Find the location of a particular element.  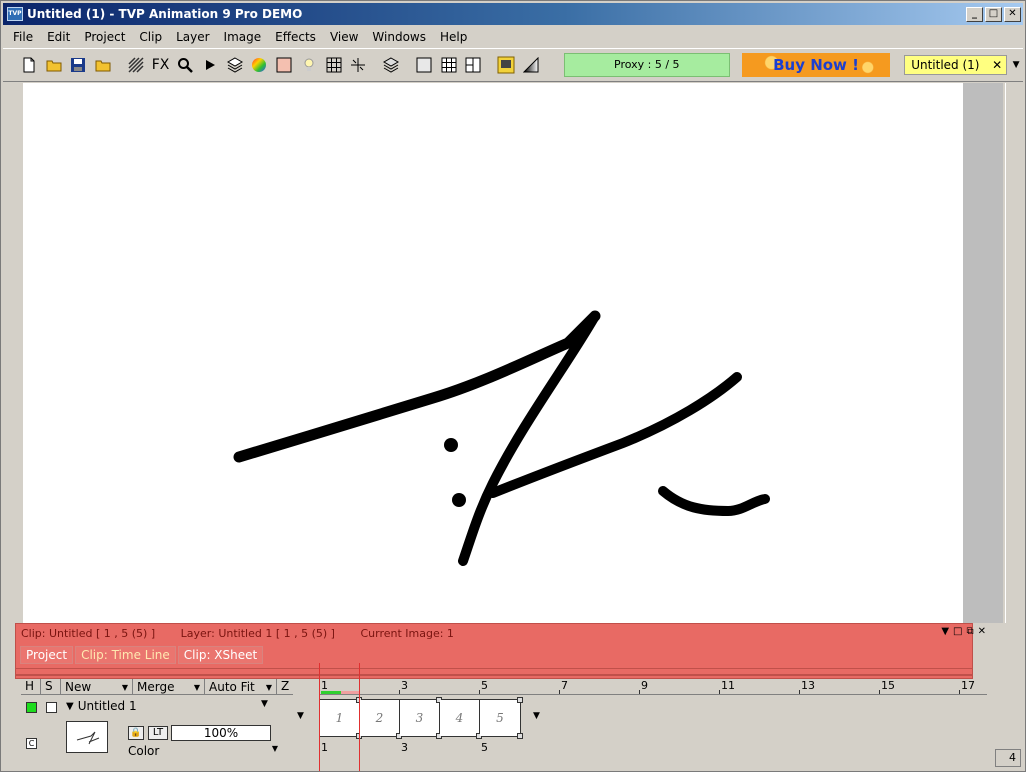

new-dropdown-arrow-icon: ▼ is located at coordinates (124, 687).